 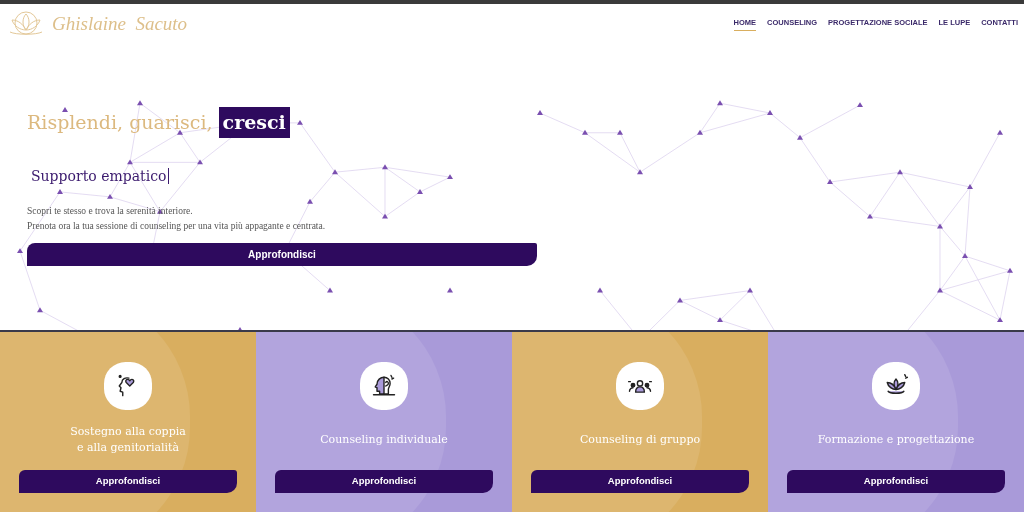 I want to click on text-cursor, so click(x=169, y=176).